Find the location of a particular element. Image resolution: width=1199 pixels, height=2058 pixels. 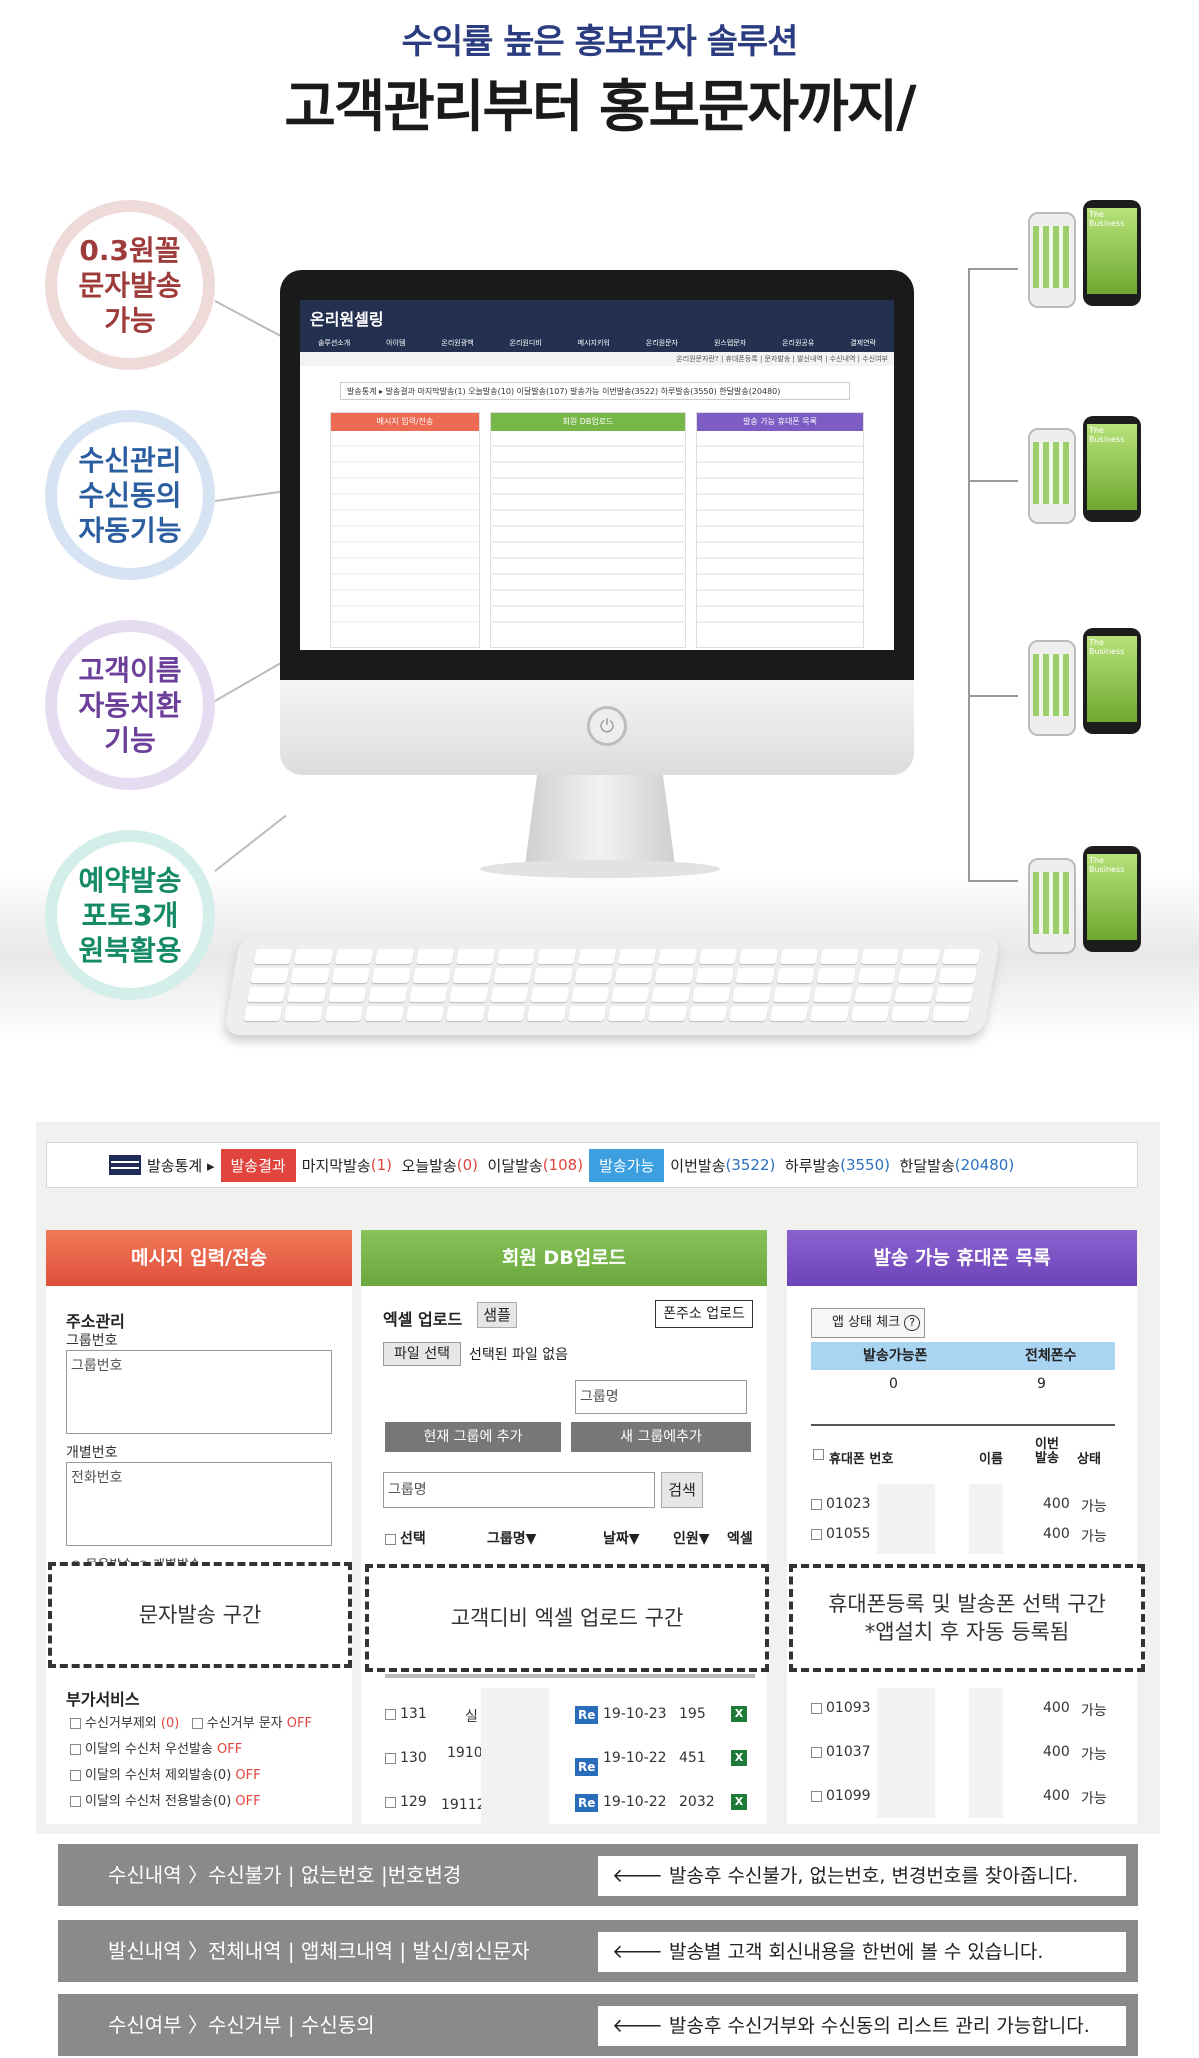

add-current-group-button: 현재 그룹에 추가 is located at coordinates (473, 1437).